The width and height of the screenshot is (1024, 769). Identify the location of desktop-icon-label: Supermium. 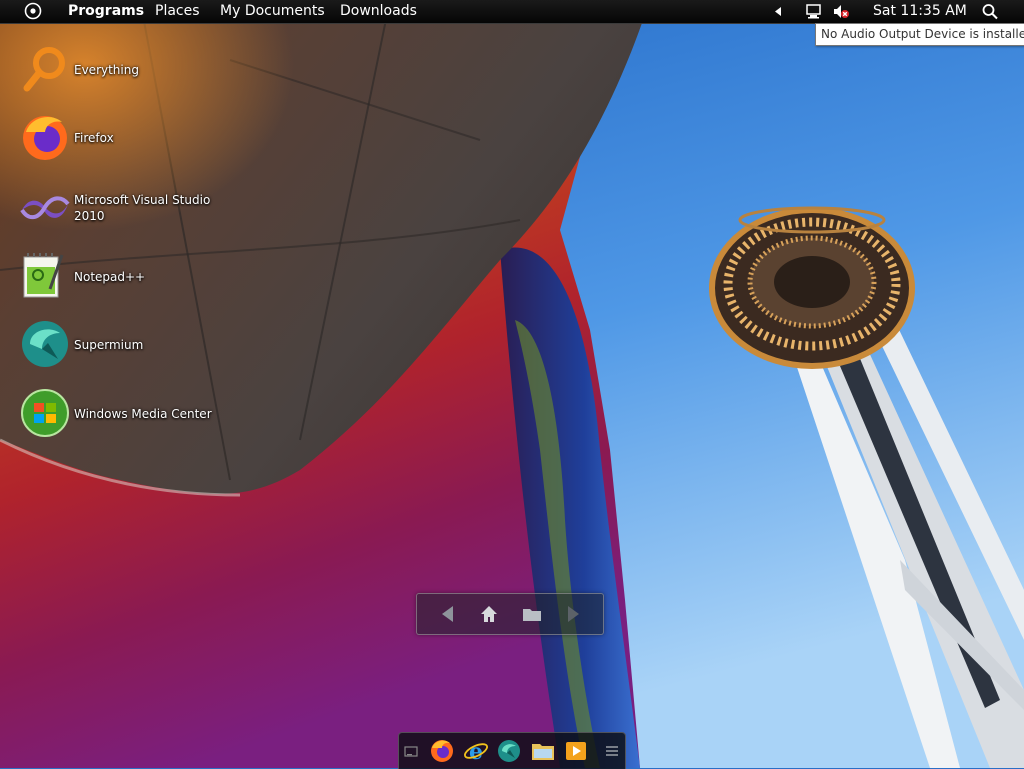
(109, 345).